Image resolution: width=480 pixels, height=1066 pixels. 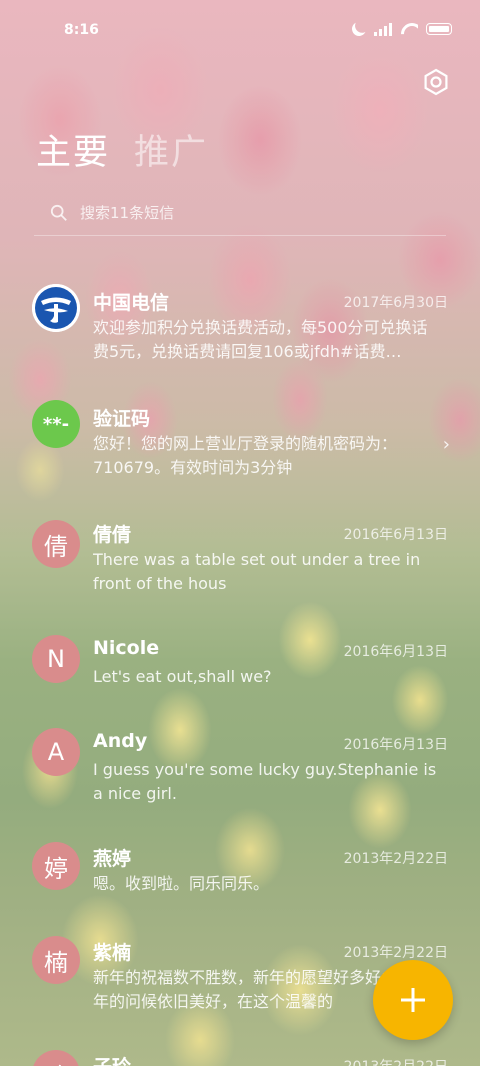 What do you see at coordinates (439, 29) in the screenshot?
I see `battery-icon` at bounding box center [439, 29].